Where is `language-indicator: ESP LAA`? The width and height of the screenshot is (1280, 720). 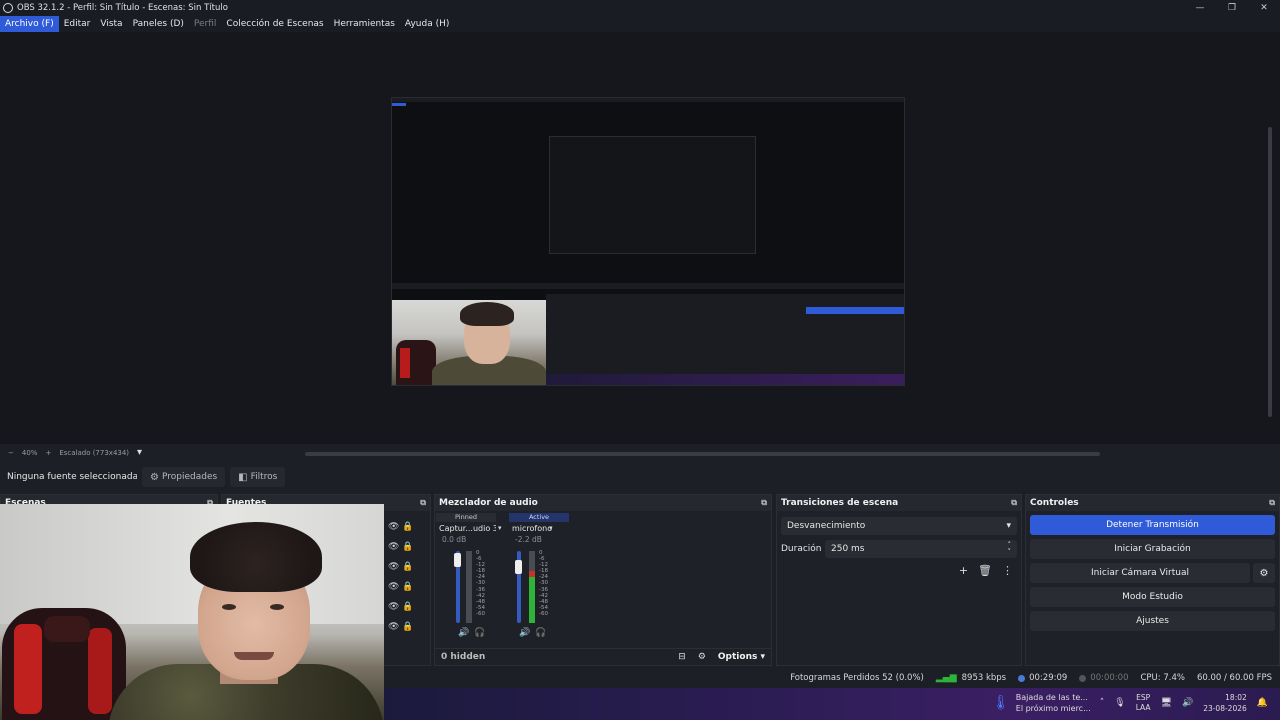 language-indicator: ESP LAA is located at coordinates (1143, 703).